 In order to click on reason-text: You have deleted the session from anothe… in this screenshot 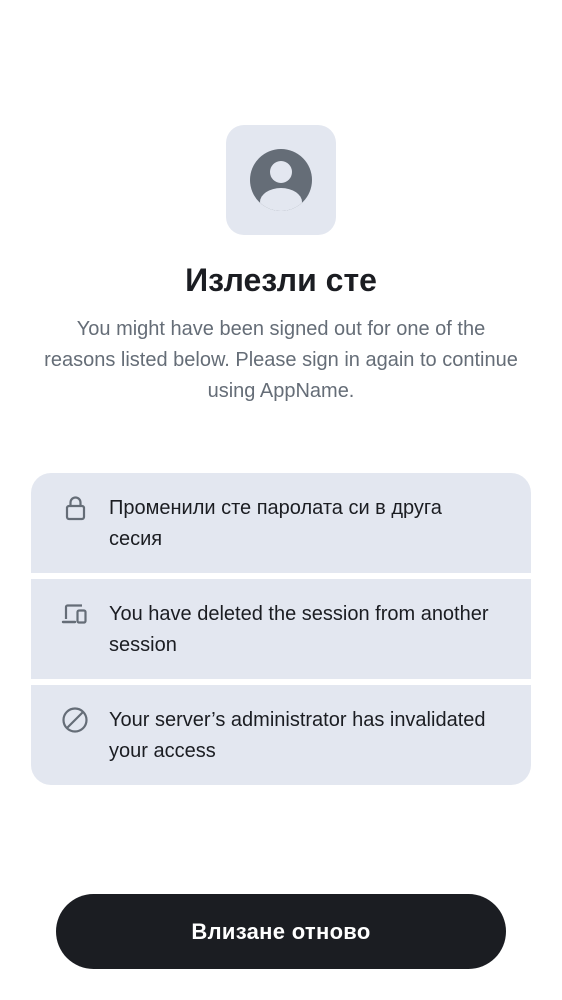, I will do `click(299, 629)`.